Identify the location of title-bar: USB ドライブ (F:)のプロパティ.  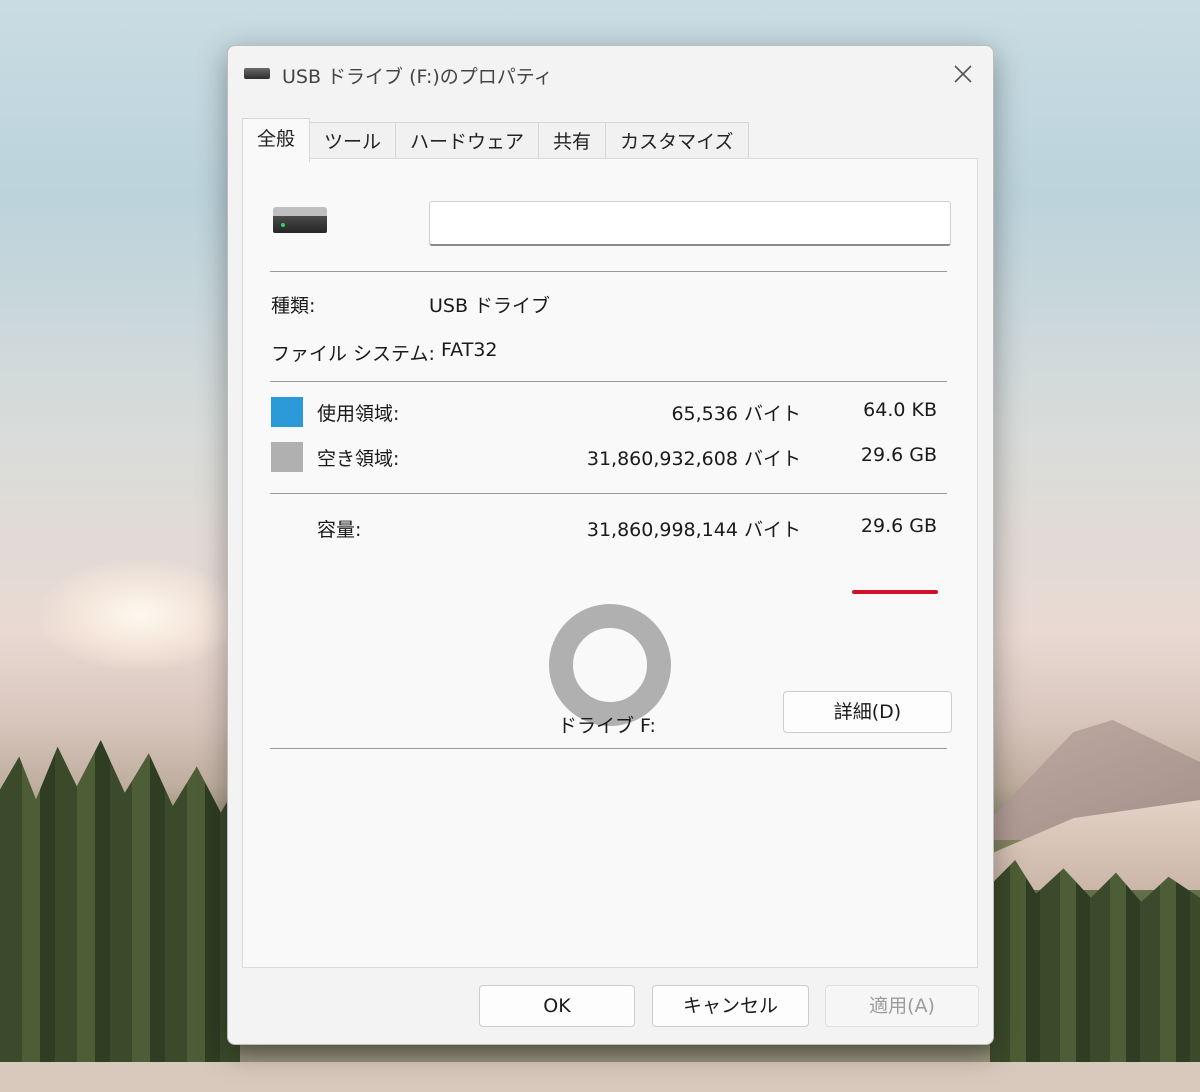
(610, 76).